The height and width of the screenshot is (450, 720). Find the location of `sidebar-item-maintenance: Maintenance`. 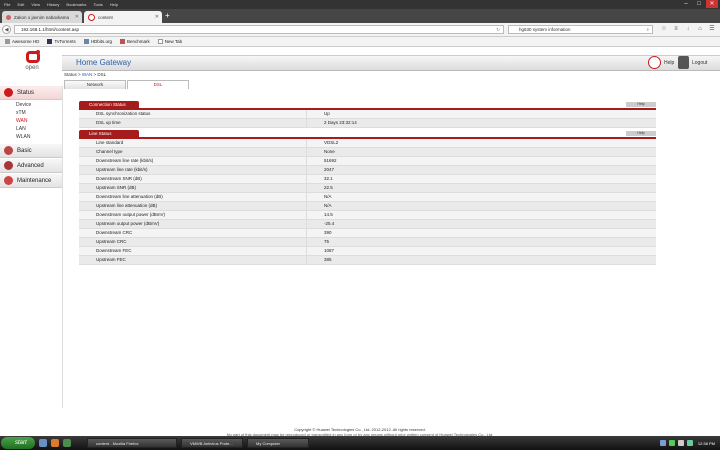

sidebar-item-maintenance: Maintenance is located at coordinates (31, 181).